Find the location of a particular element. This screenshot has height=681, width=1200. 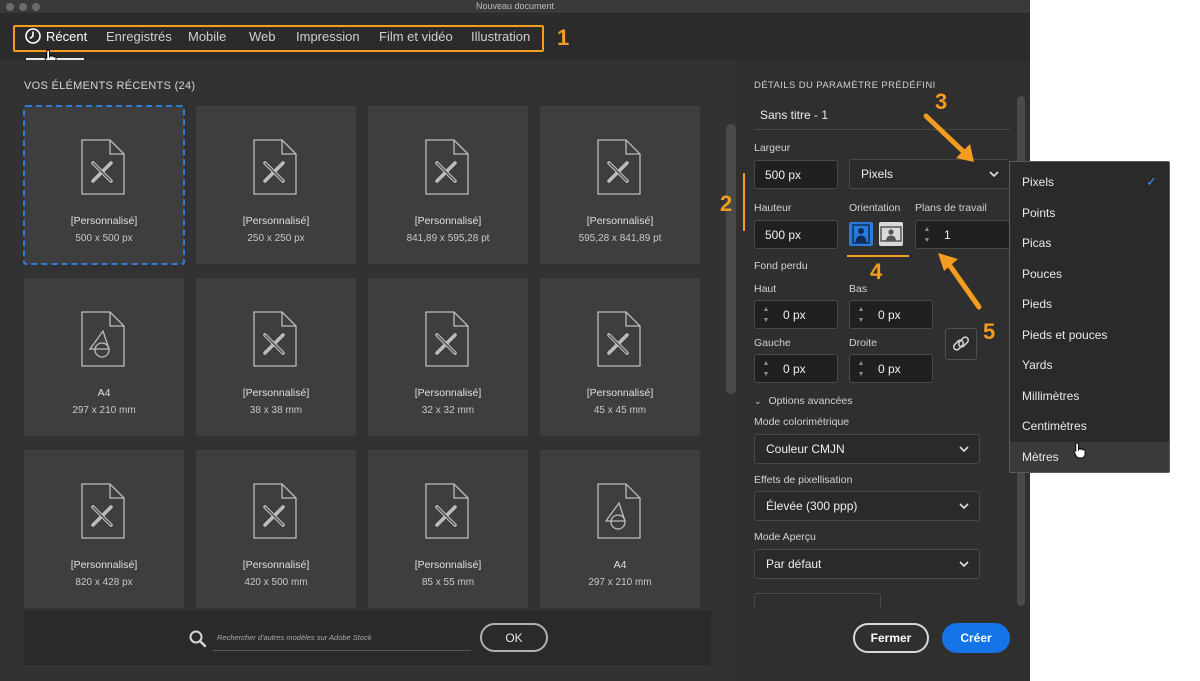

close-button: Fermer is located at coordinates (891, 638).